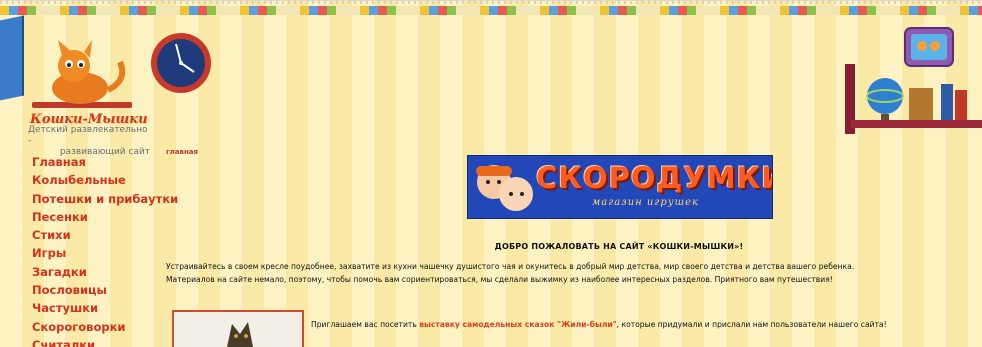 The image size is (982, 347). I want to click on bookshelf-globe-icon, so click(913, 99).